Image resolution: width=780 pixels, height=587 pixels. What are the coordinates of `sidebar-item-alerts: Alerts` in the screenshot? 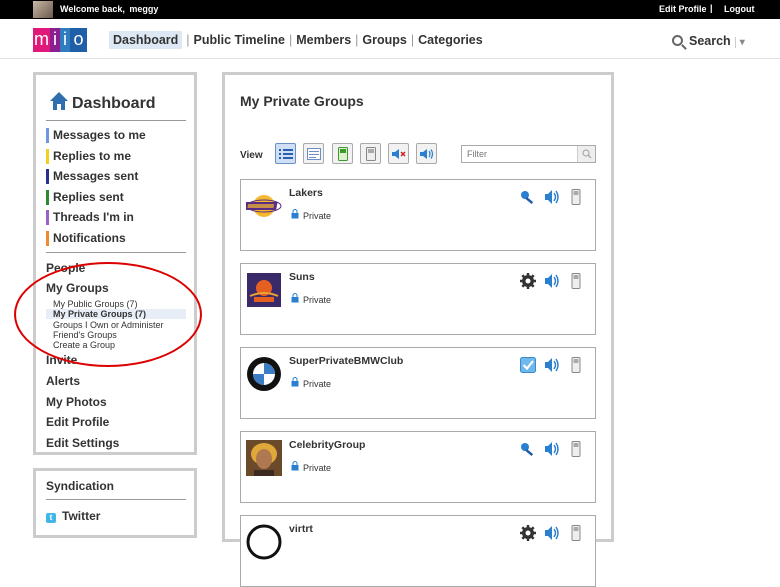 It's located at (63, 381).